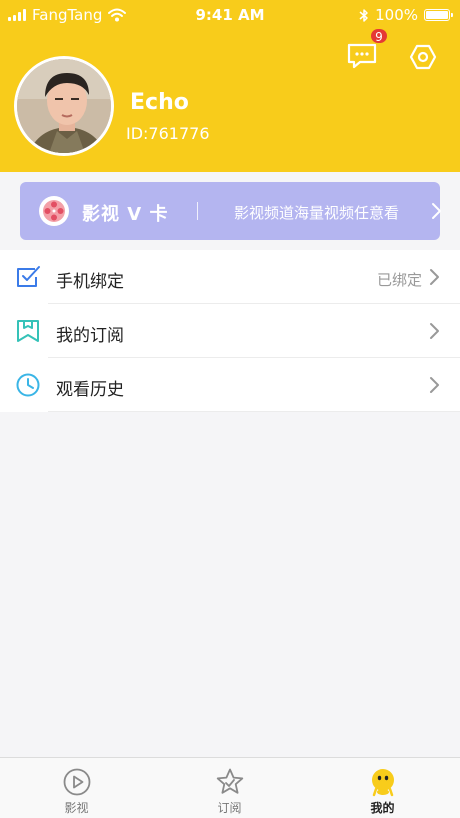  I want to click on tab-me: 我的, so click(382, 788).